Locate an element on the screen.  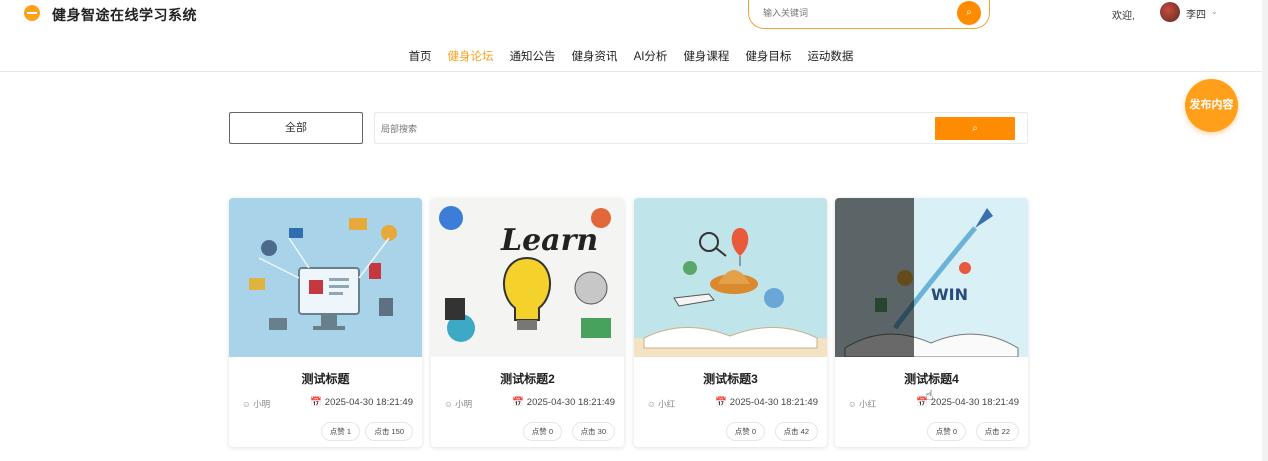
nav-item-goals: 健身目标 is located at coordinates (768, 56).